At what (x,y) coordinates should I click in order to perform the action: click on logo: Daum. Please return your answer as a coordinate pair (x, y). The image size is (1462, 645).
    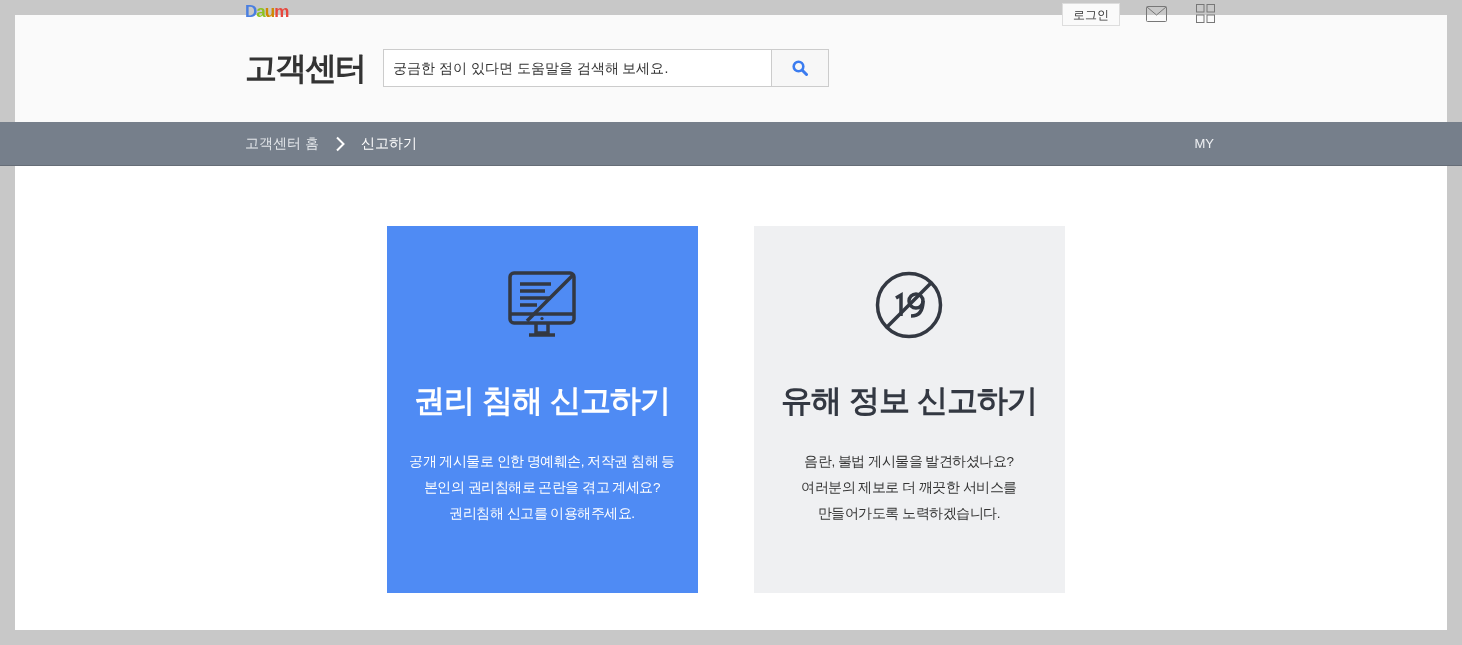
    Looking at the image, I should click on (267, 12).